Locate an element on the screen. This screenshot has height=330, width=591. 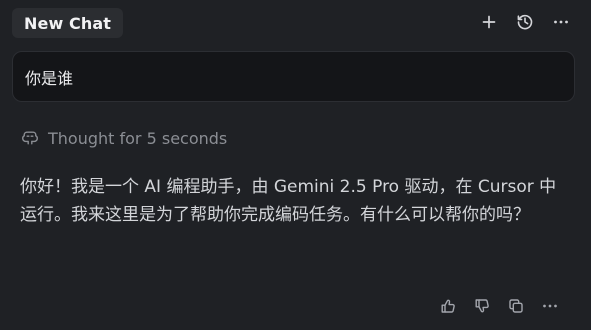
thought-indicator: Thought for 5 seconds is located at coordinates (123, 138).